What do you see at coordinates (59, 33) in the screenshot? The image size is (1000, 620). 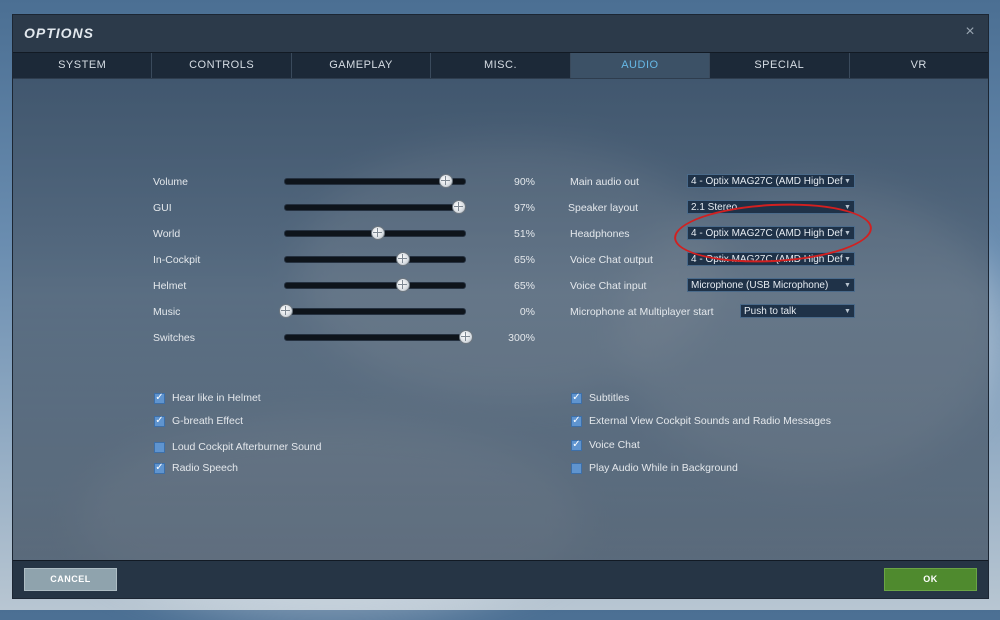 I see `window-title: OPTIONS` at bounding box center [59, 33].